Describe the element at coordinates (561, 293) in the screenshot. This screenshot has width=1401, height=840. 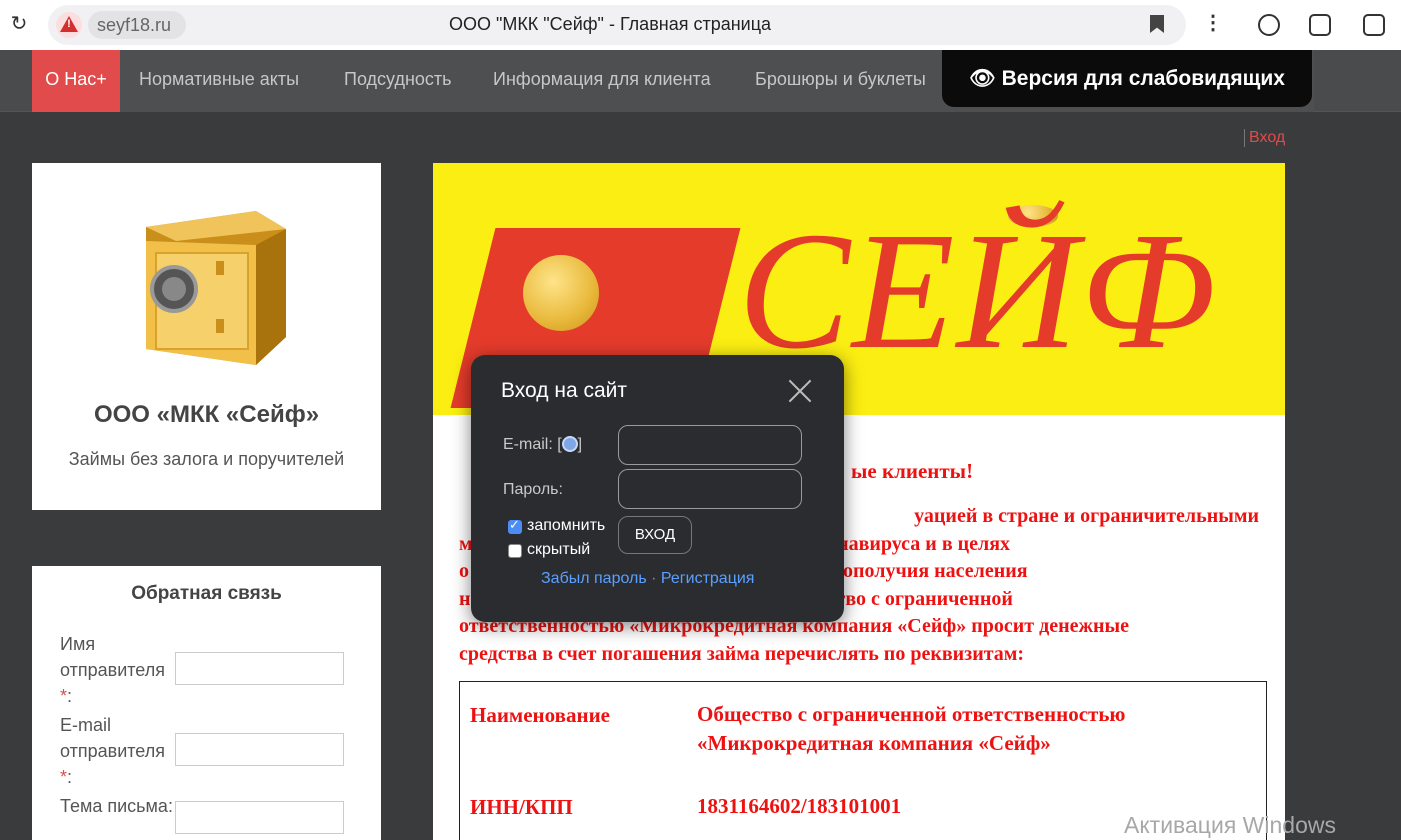
I see `coin-icon` at that location.